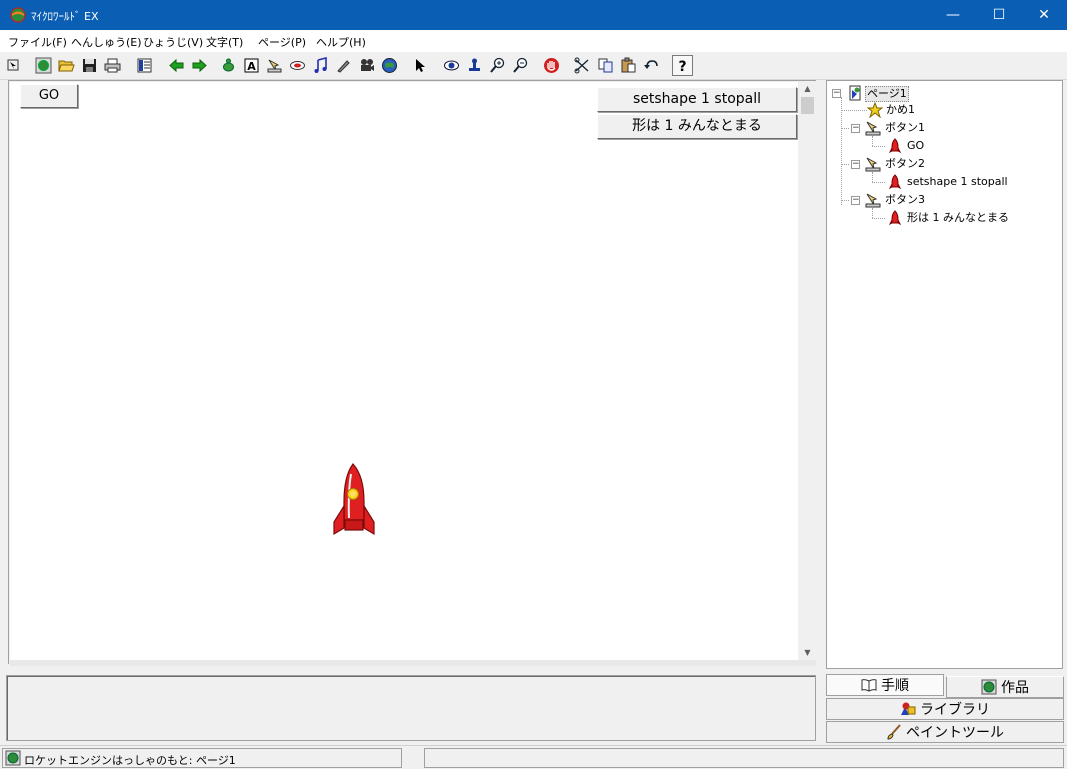 The width and height of the screenshot is (1067, 769). What do you see at coordinates (13, 65) in the screenshot?
I see `pointer-small-icon` at bounding box center [13, 65].